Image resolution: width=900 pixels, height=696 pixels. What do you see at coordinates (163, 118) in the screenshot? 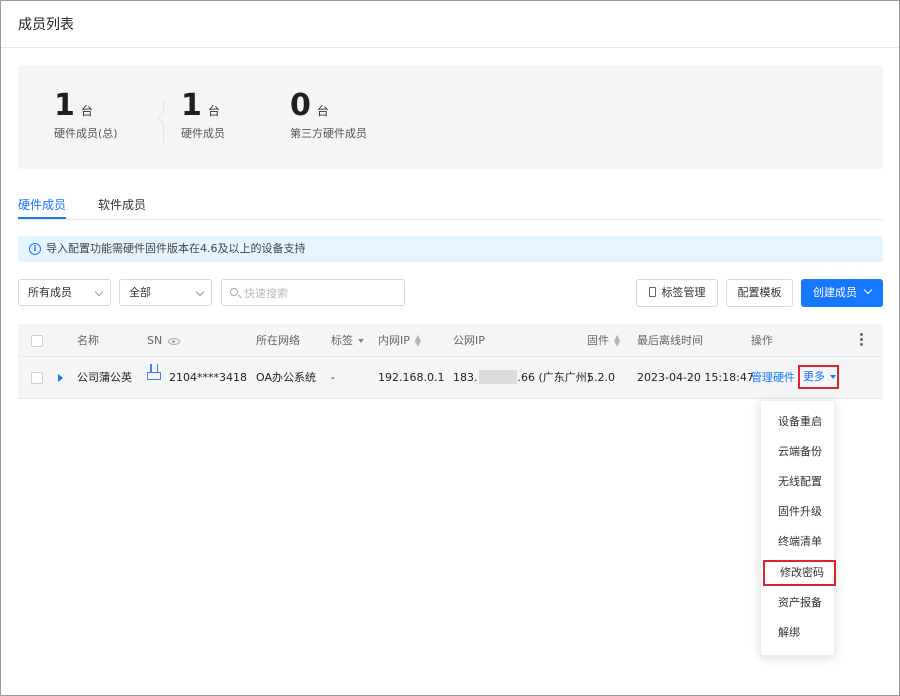
I see `stat-divider-notch` at bounding box center [163, 118].